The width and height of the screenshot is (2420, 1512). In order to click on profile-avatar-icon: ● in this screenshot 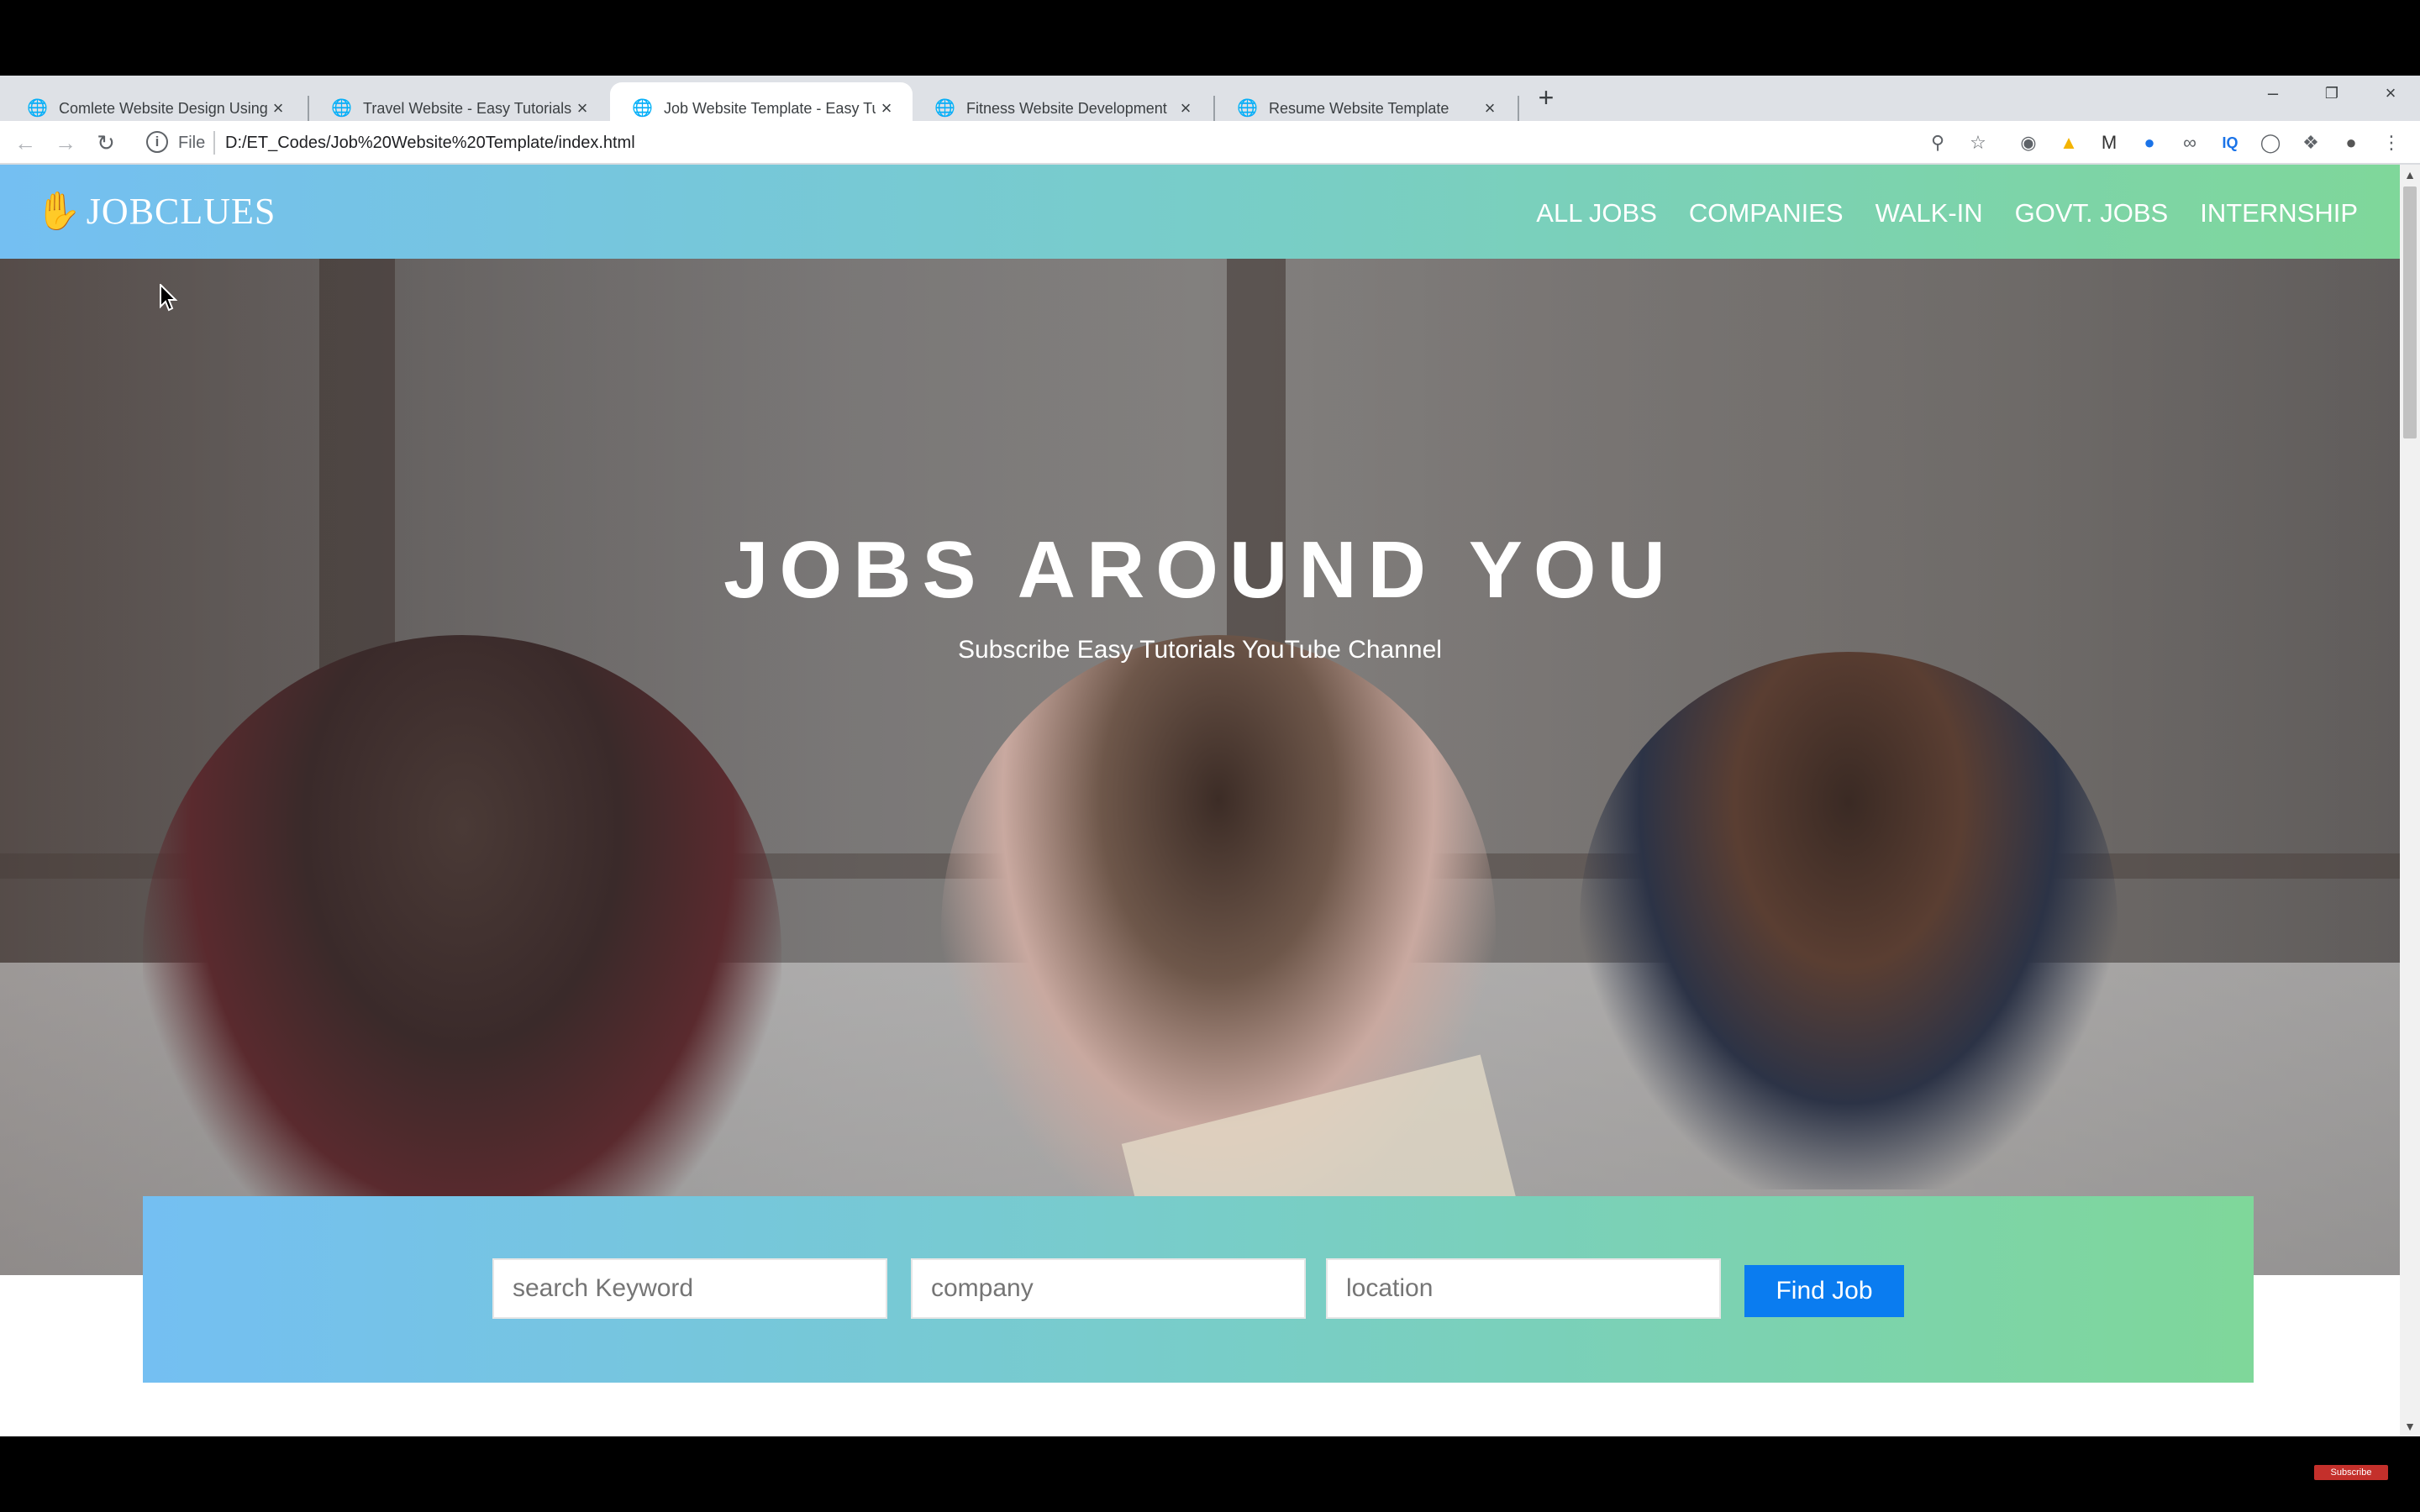, I will do `click(2351, 142)`.